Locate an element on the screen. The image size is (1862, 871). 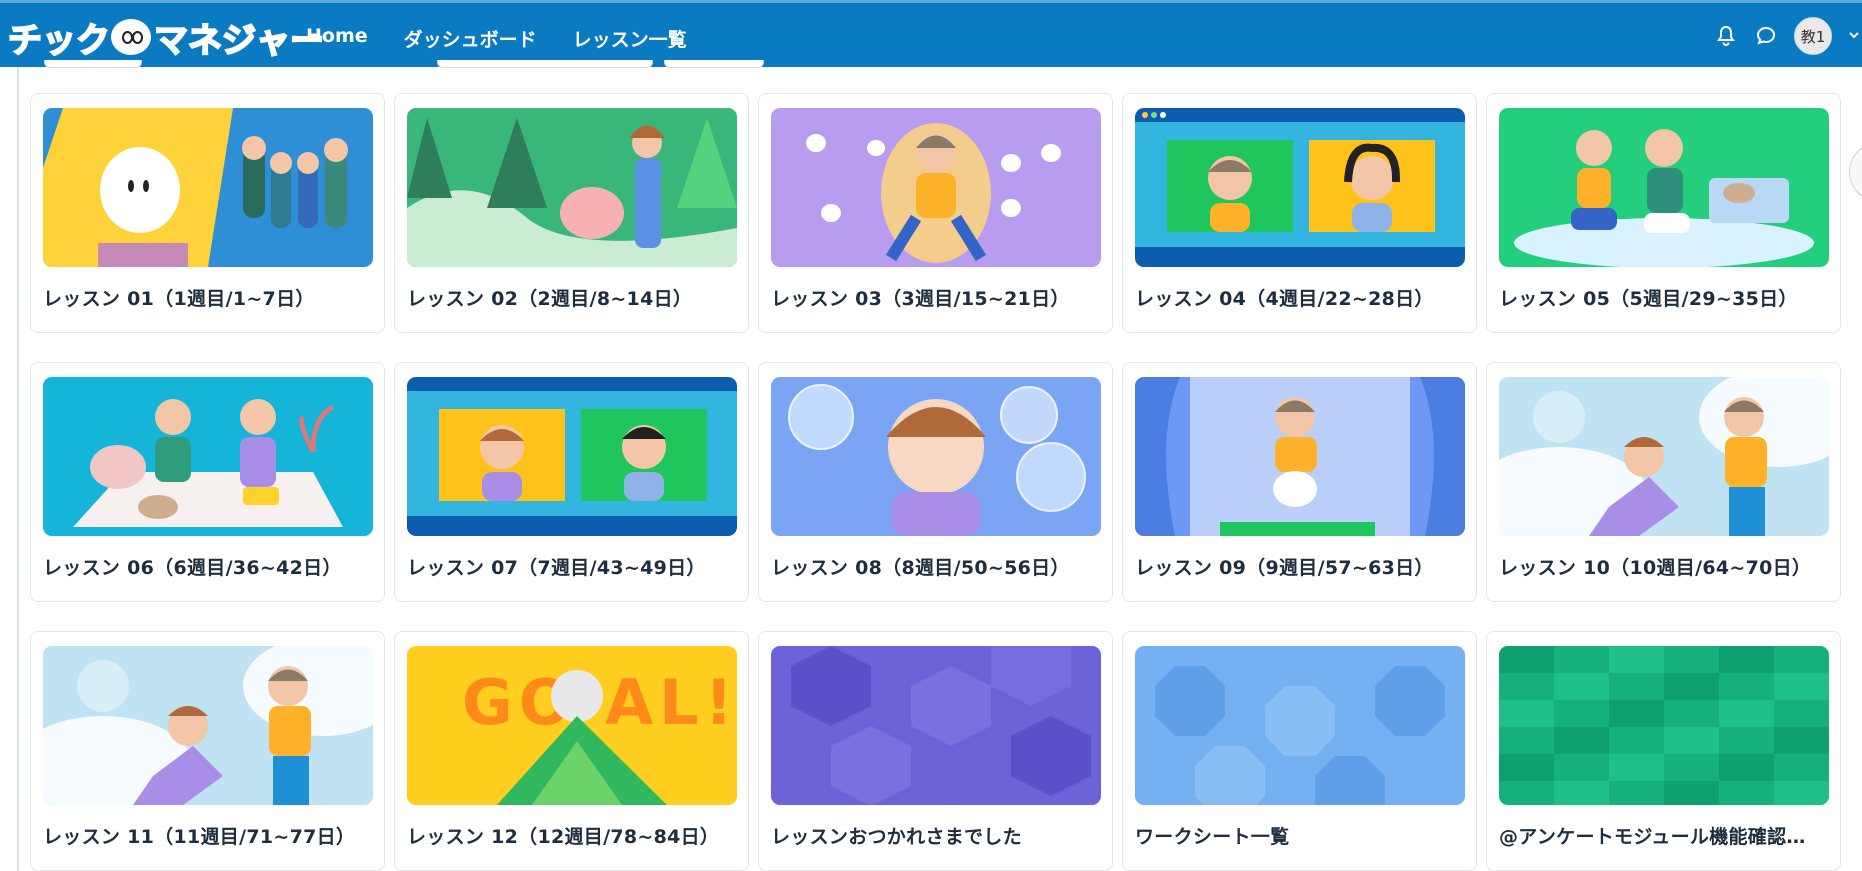
logo-text-part: チ is located at coordinates (25, 41).